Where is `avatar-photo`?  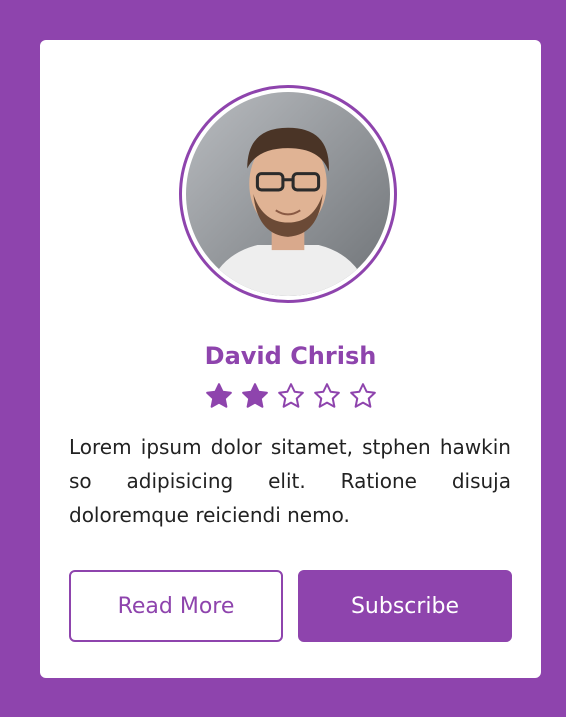 avatar-photo is located at coordinates (288, 194).